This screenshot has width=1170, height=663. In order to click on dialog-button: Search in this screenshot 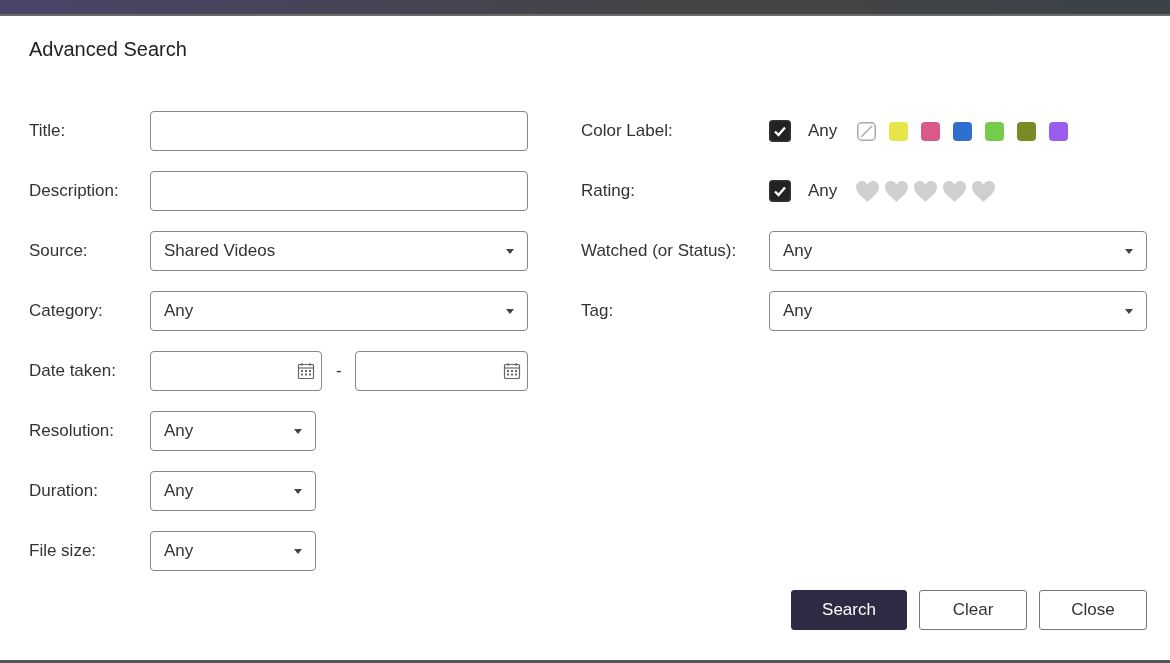, I will do `click(849, 610)`.